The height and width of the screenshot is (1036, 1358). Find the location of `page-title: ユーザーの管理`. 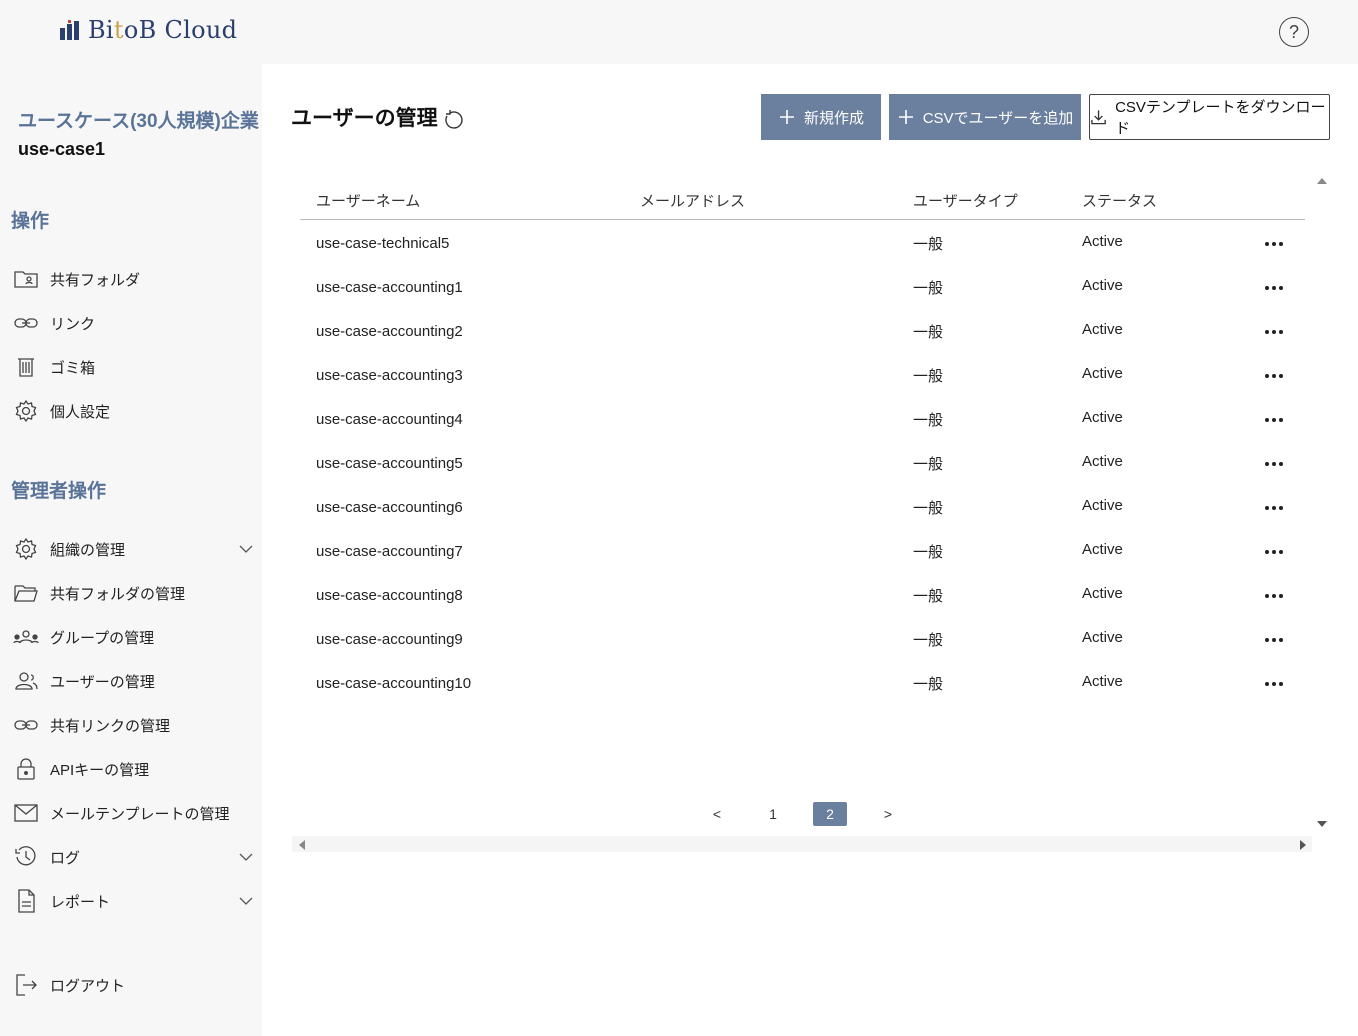

page-title: ユーザーの管理 is located at coordinates (377, 117).